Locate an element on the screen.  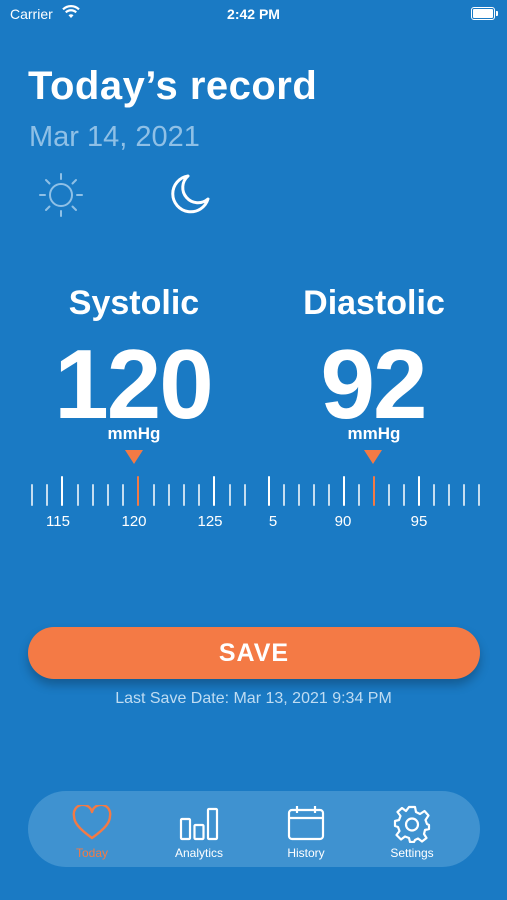
tab-bar: Today Analytics History Settings is located at coordinates (254, 829).